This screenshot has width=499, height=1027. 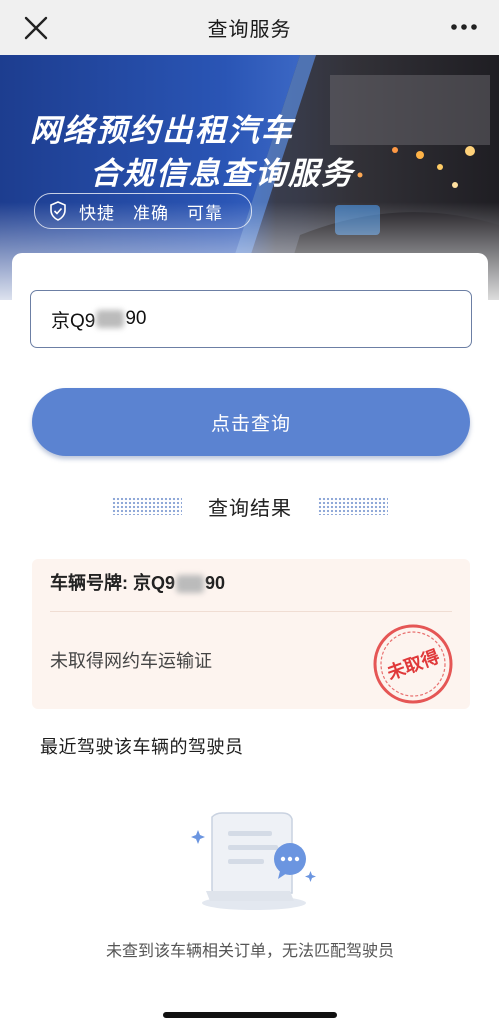 I want to click on result-plate: 车辆号牌: 京Q9 90, so click(x=137, y=582).